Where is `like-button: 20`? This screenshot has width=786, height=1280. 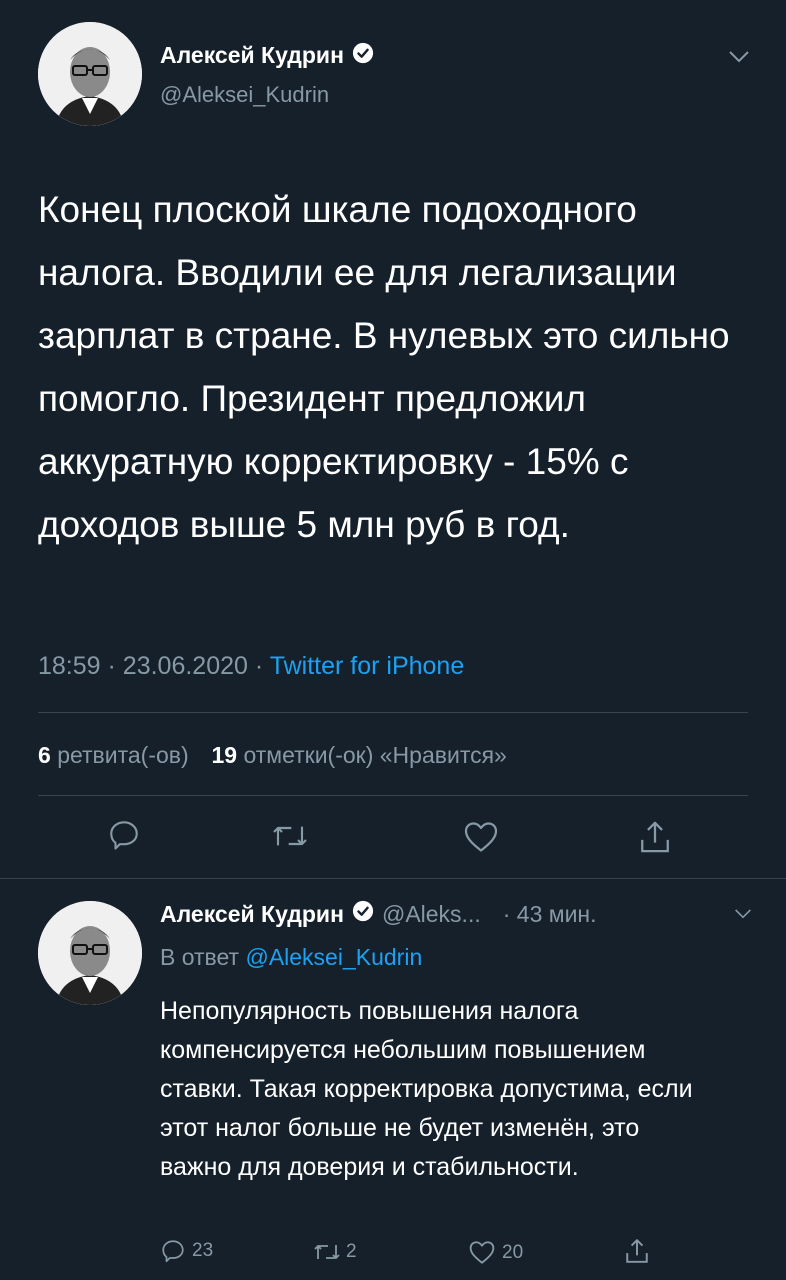
like-button: 20 is located at coordinates (495, 1252).